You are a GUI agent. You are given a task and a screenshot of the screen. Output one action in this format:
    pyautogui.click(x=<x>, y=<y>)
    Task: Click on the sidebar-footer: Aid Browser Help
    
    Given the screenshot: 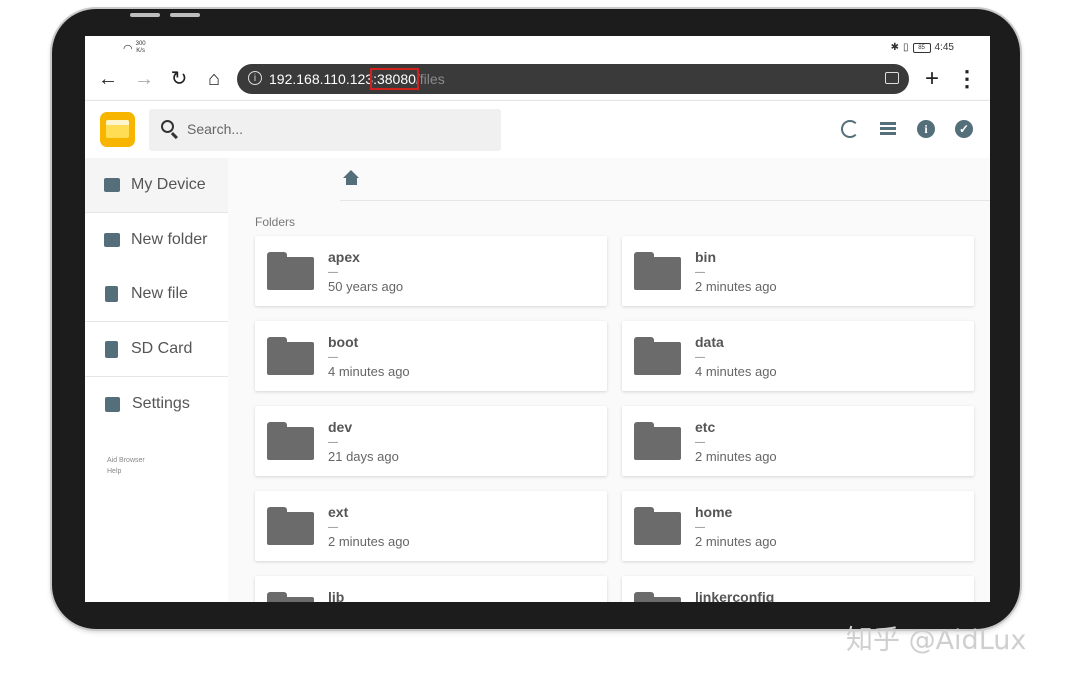 What is the action you would take?
    pyautogui.click(x=126, y=466)
    